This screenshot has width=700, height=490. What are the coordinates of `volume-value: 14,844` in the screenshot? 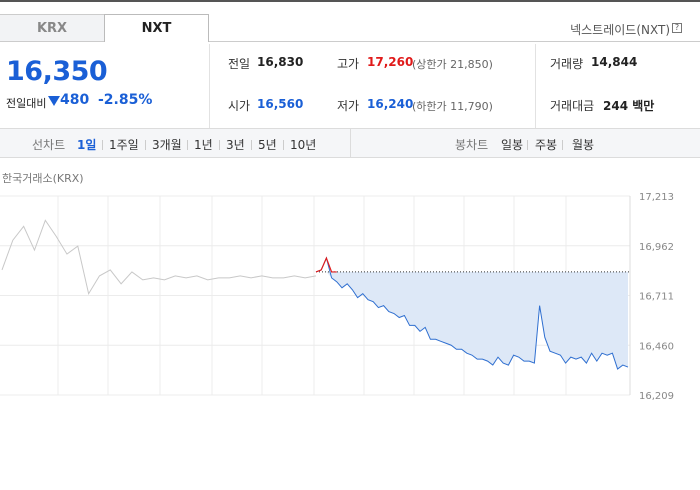 It's located at (614, 62).